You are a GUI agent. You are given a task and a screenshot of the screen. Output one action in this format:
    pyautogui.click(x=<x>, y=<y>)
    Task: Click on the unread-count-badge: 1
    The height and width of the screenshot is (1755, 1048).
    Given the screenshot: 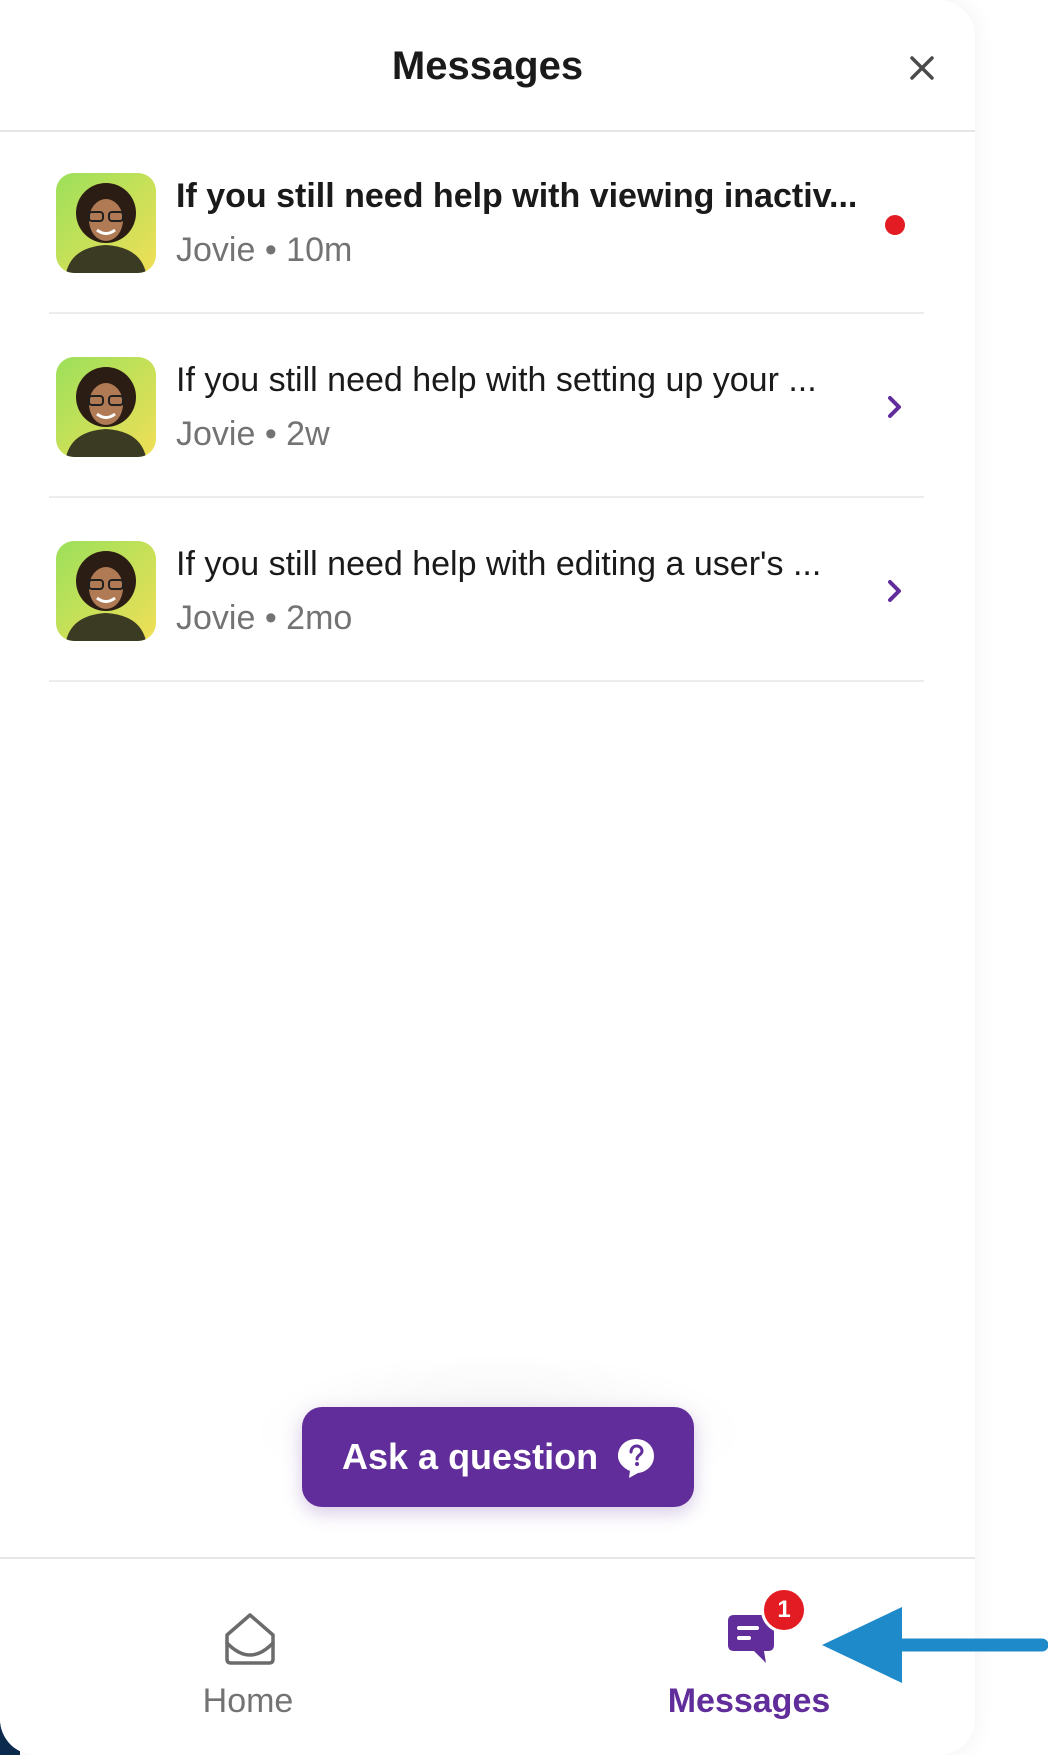 What is the action you would take?
    pyautogui.click(x=784, y=1610)
    